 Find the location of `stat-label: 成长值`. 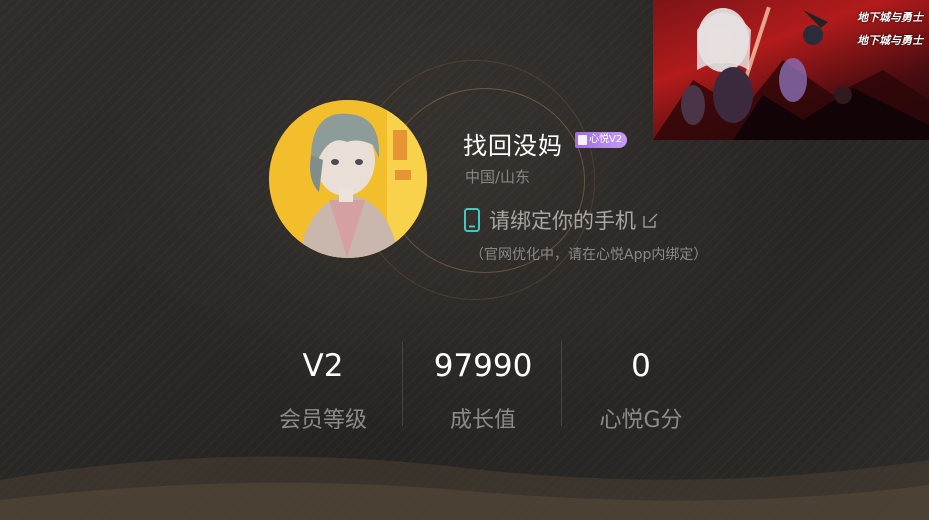

stat-label: 成长值 is located at coordinates (482, 420).